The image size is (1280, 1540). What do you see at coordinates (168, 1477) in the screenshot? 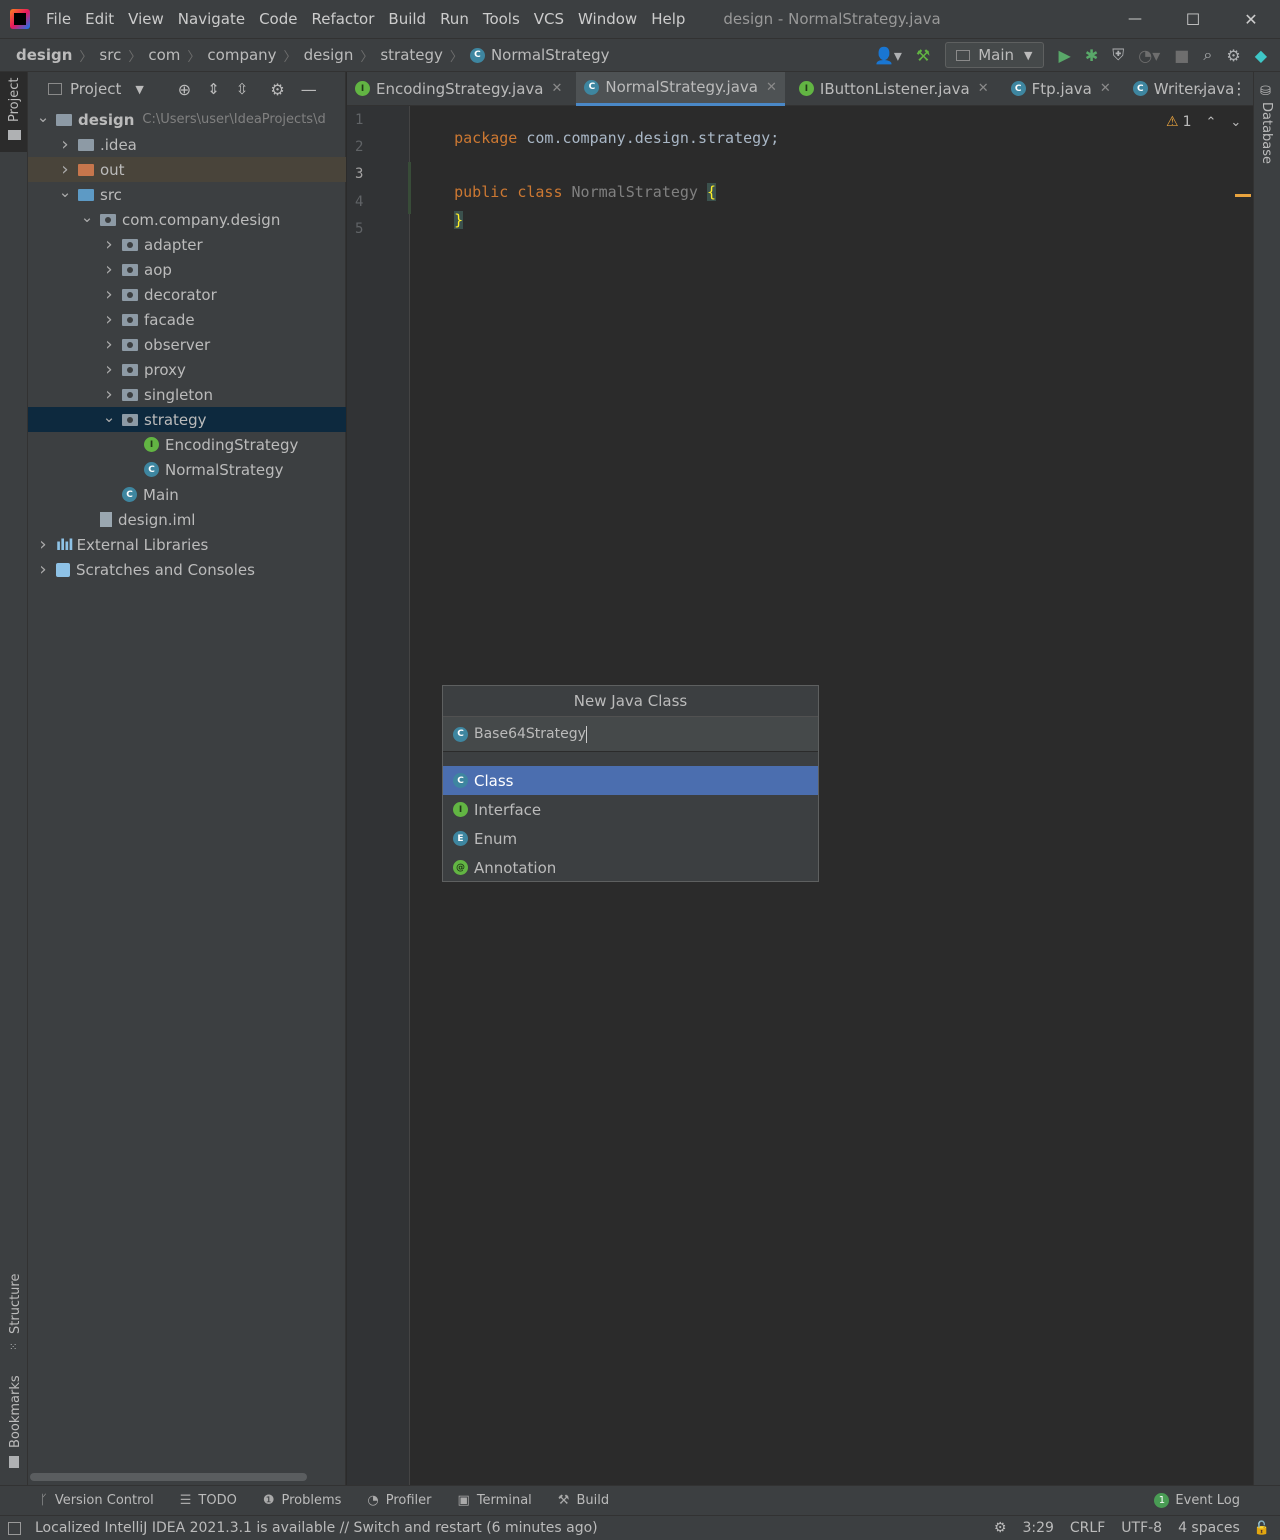
I see `horizontal-scrollbar` at bounding box center [168, 1477].